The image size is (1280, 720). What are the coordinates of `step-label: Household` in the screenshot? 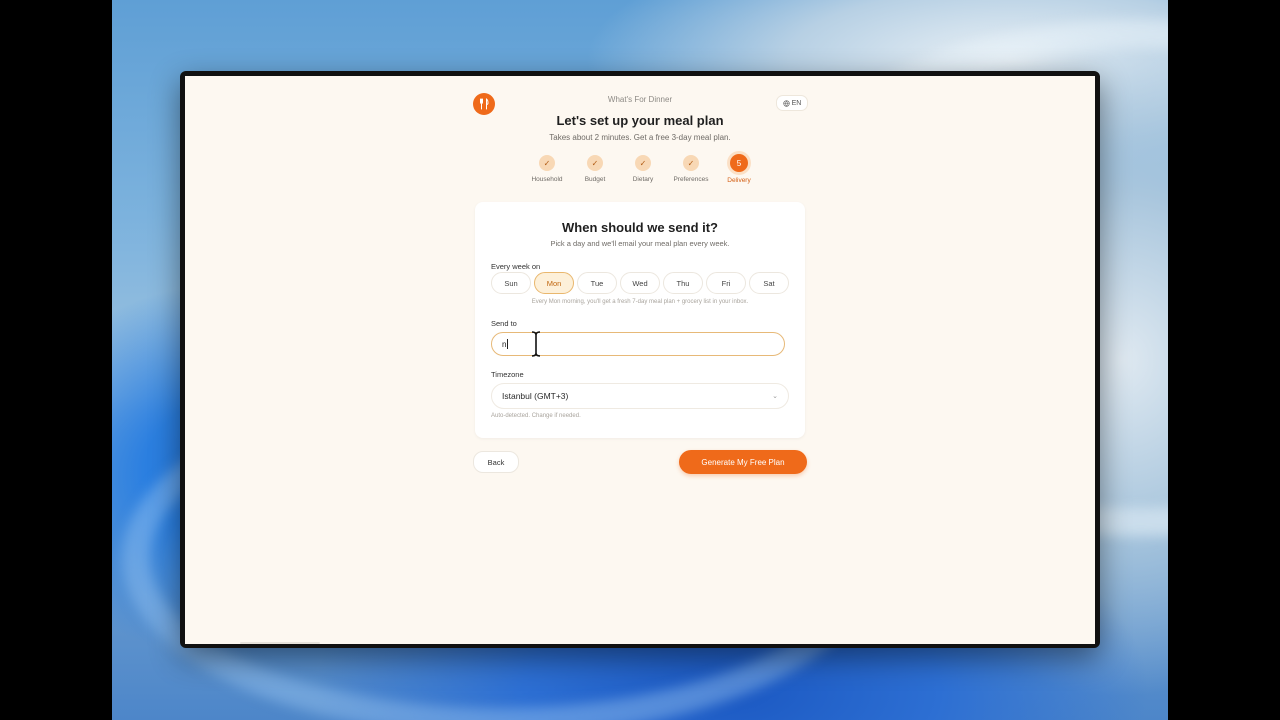 It's located at (547, 179).